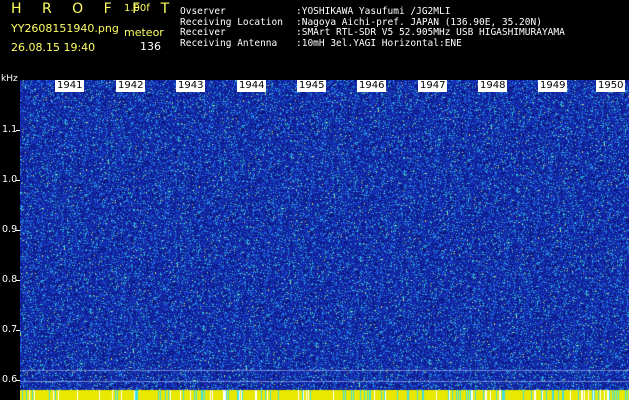 This screenshot has height=400, width=629. Describe the element at coordinates (203, 11) in the screenshot. I see `info-label: Ovserver` at that location.